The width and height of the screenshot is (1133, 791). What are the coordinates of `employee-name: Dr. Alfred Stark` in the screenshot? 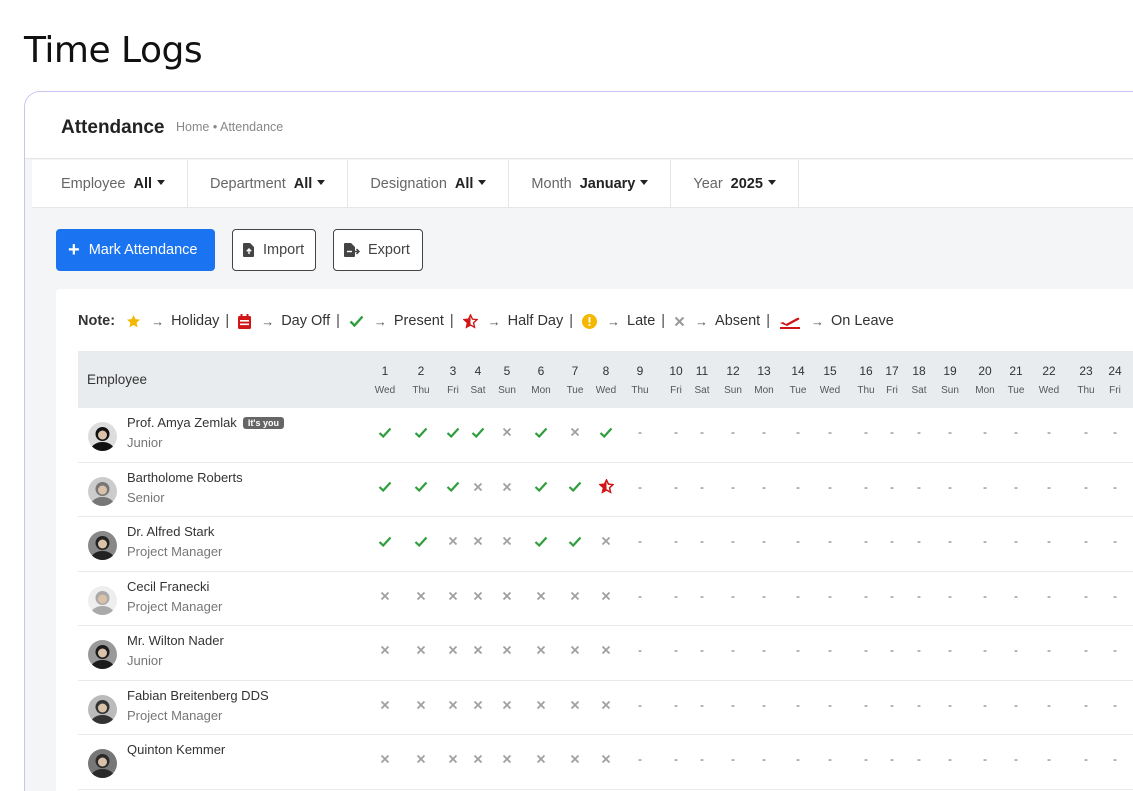 It's located at (170, 531).